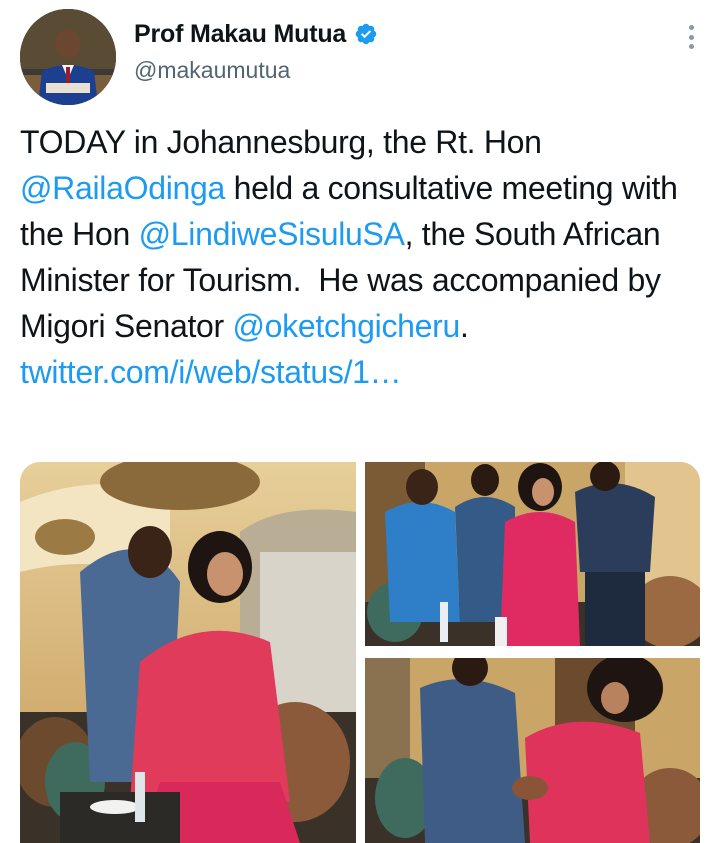 The height and width of the screenshot is (843, 720). What do you see at coordinates (68, 57) in the screenshot?
I see `author-avatar` at bounding box center [68, 57].